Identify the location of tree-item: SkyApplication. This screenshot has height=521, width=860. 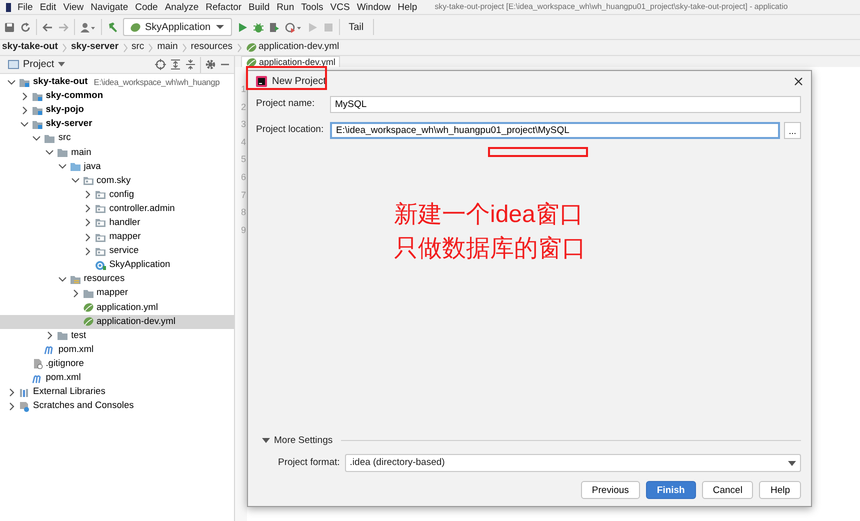
(117, 265).